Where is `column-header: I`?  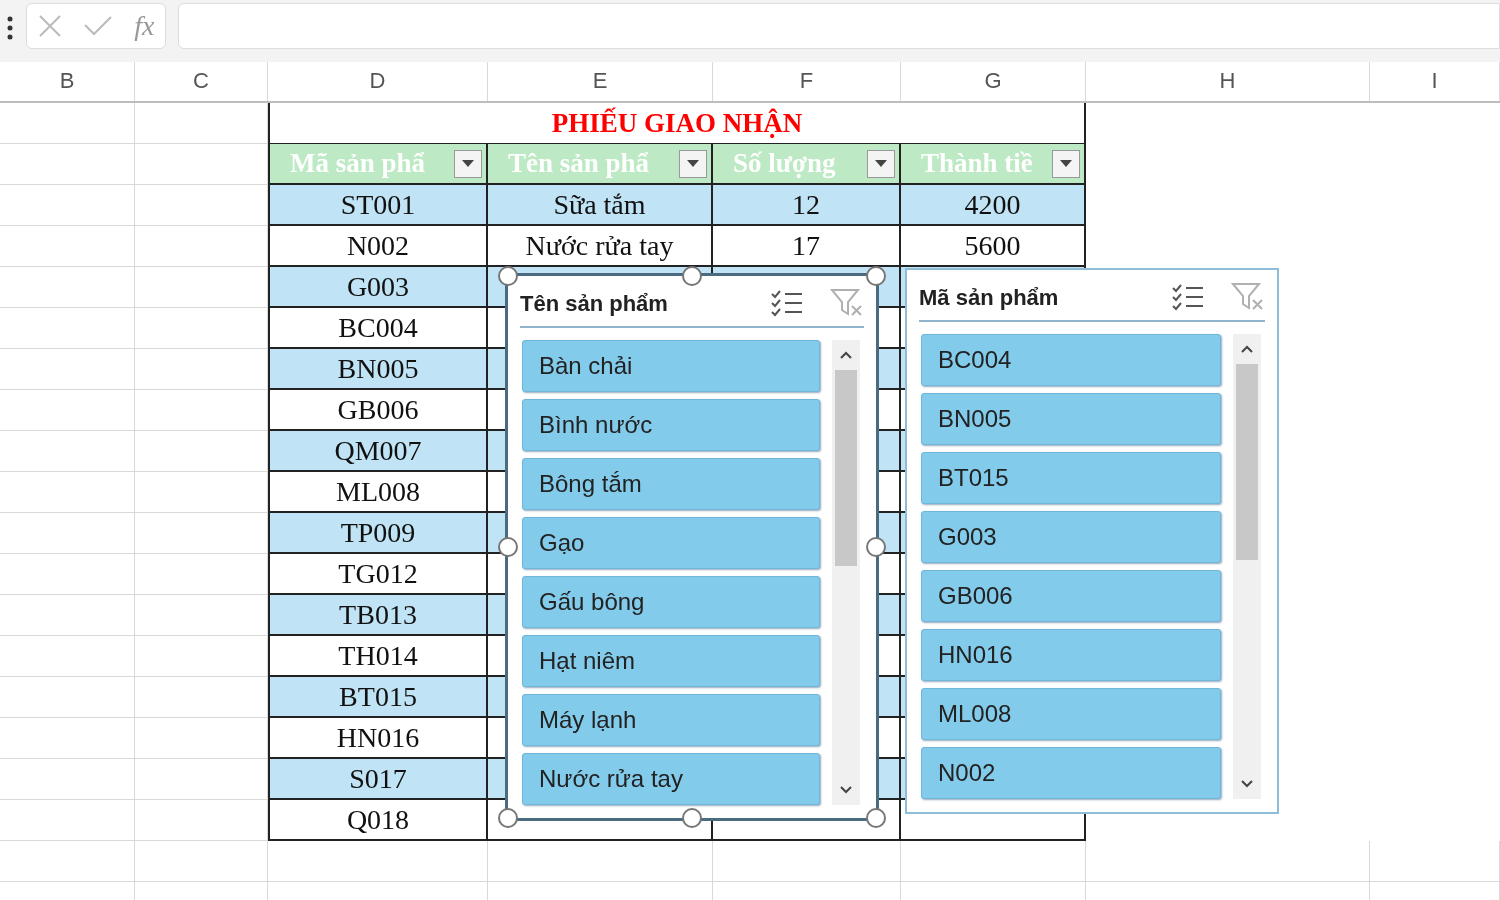 column-header: I is located at coordinates (1434, 80).